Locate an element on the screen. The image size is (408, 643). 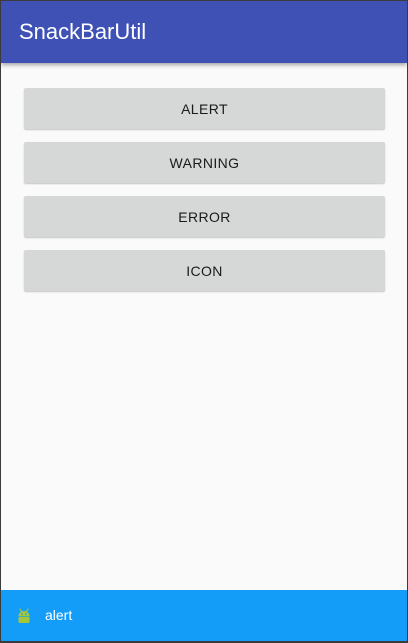
app-title: SnackBarUtil is located at coordinates (83, 31).